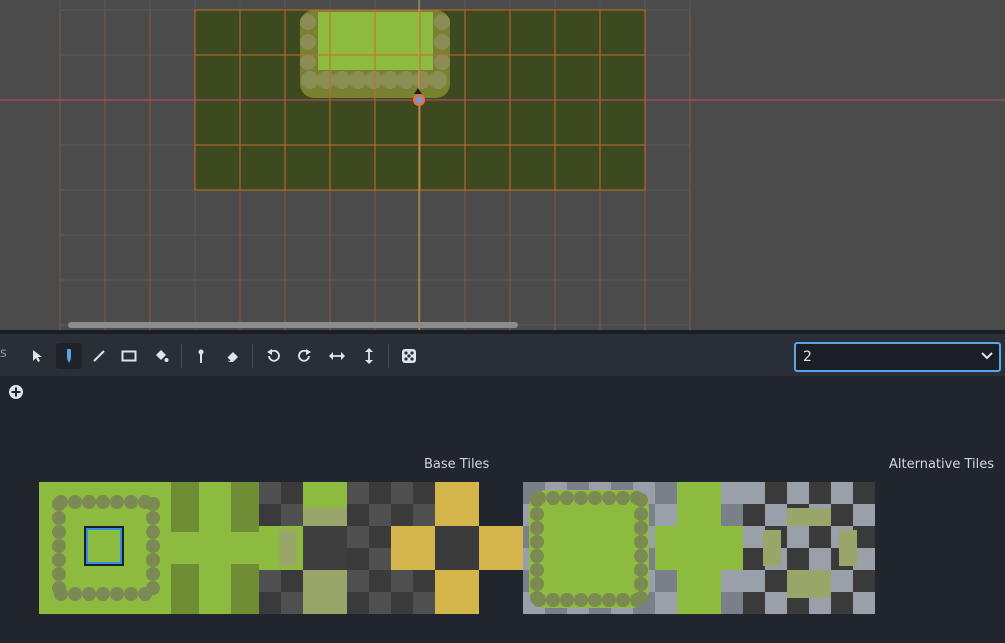  What do you see at coordinates (293, 325) in the screenshot?
I see `horizontal-scrollbar` at bounding box center [293, 325].